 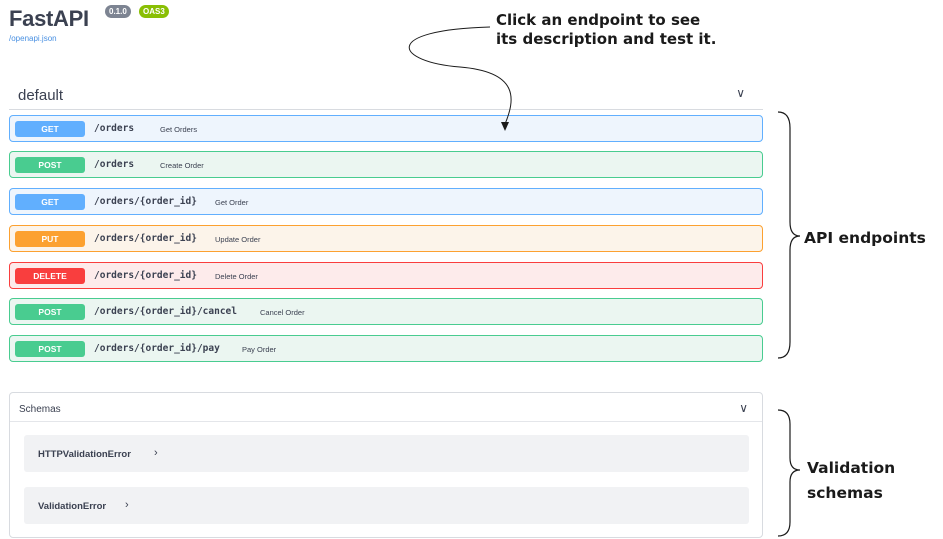 What do you see at coordinates (505, 126) in the screenshot?
I see `arrow-head-icon` at bounding box center [505, 126].